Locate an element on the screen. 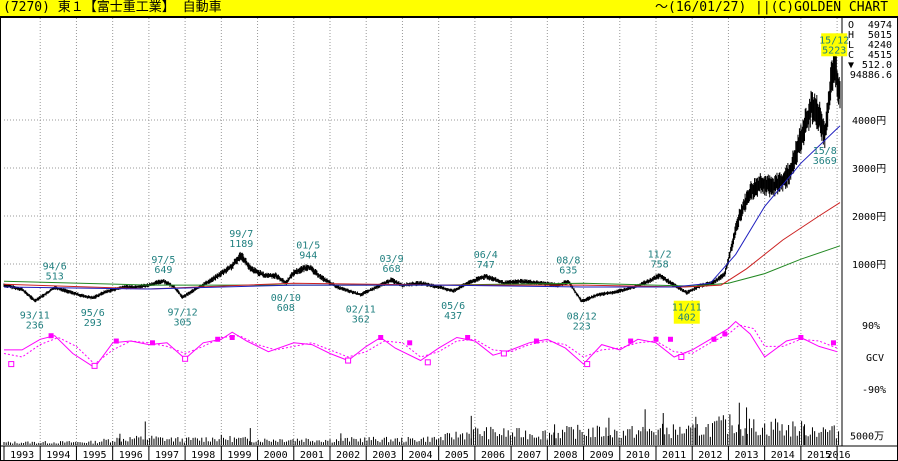 The height and width of the screenshot is (461, 898). x-tick-label: 2002 is located at coordinates (348, 455).